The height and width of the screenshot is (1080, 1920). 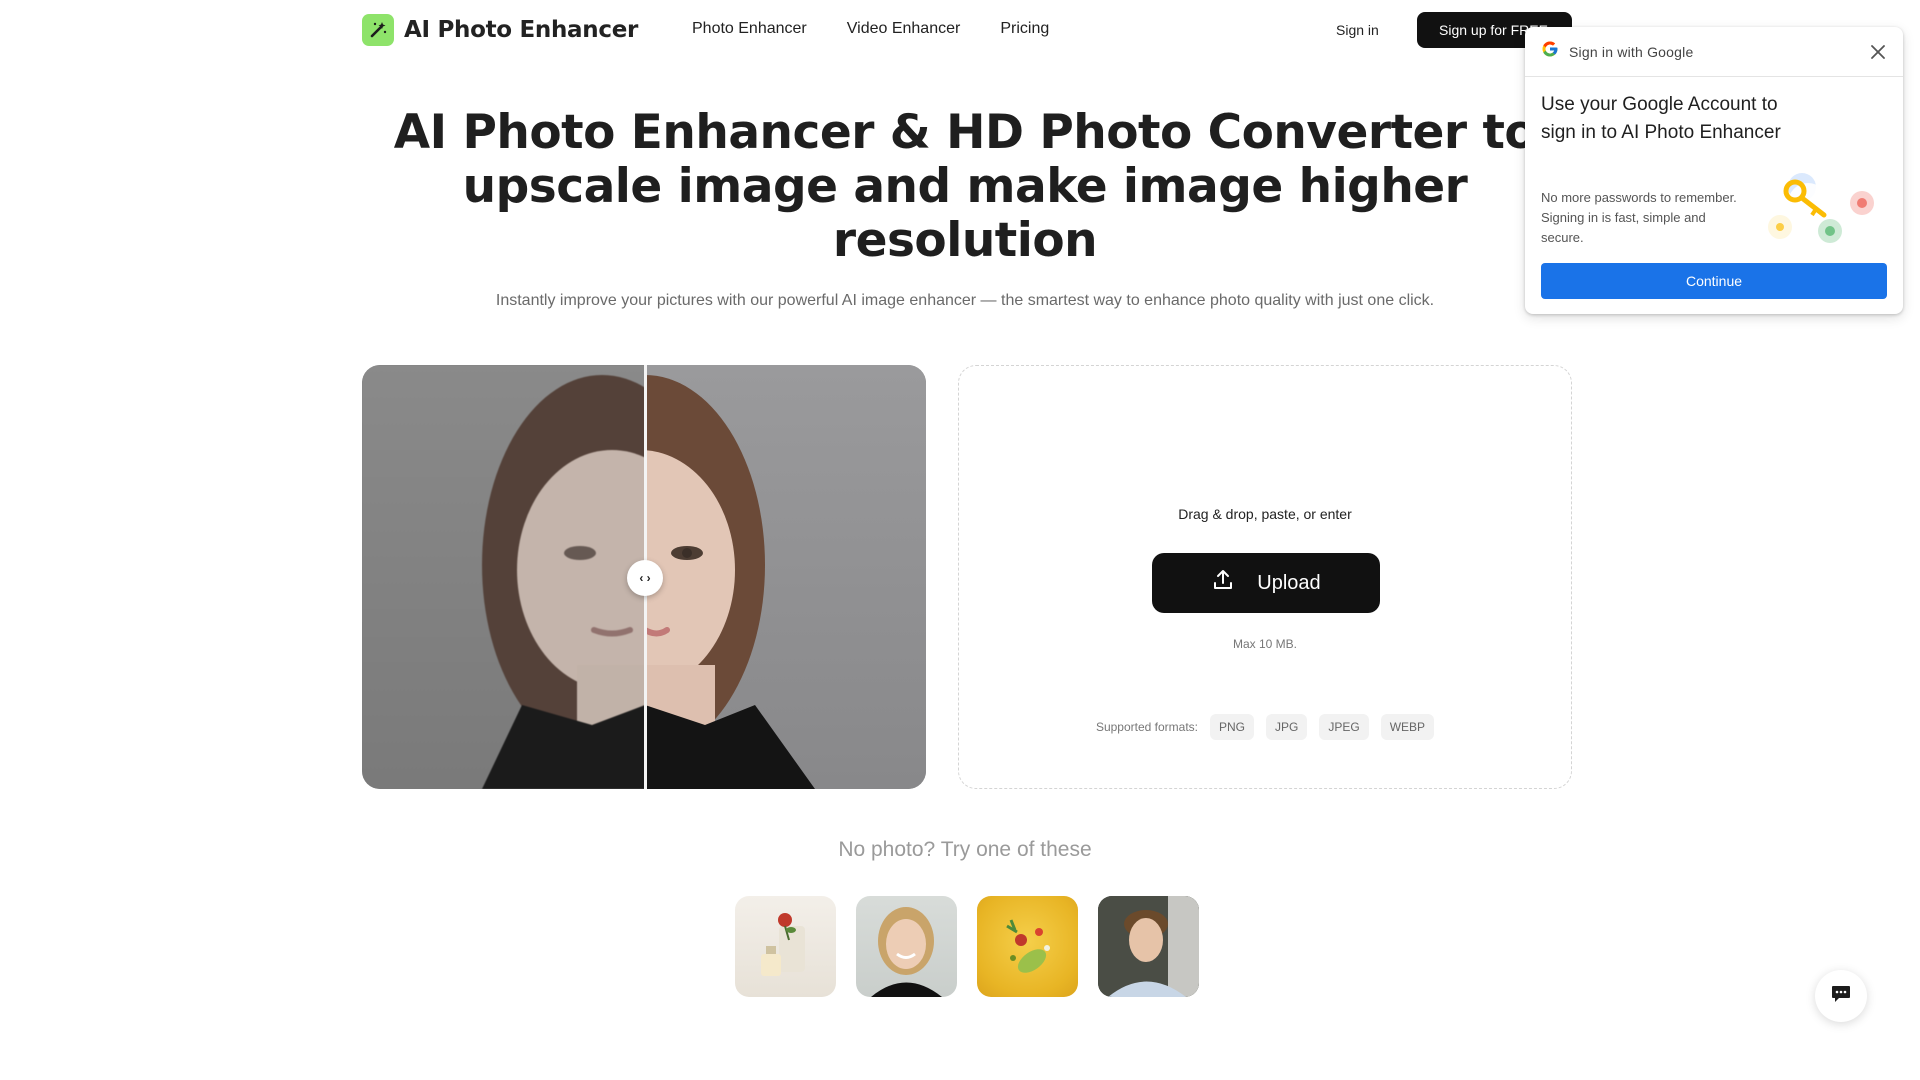 What do you see at coordinates (378, 30) in the screenshot?
I see `magic-wand-icon` at bounding box center [378, 30].